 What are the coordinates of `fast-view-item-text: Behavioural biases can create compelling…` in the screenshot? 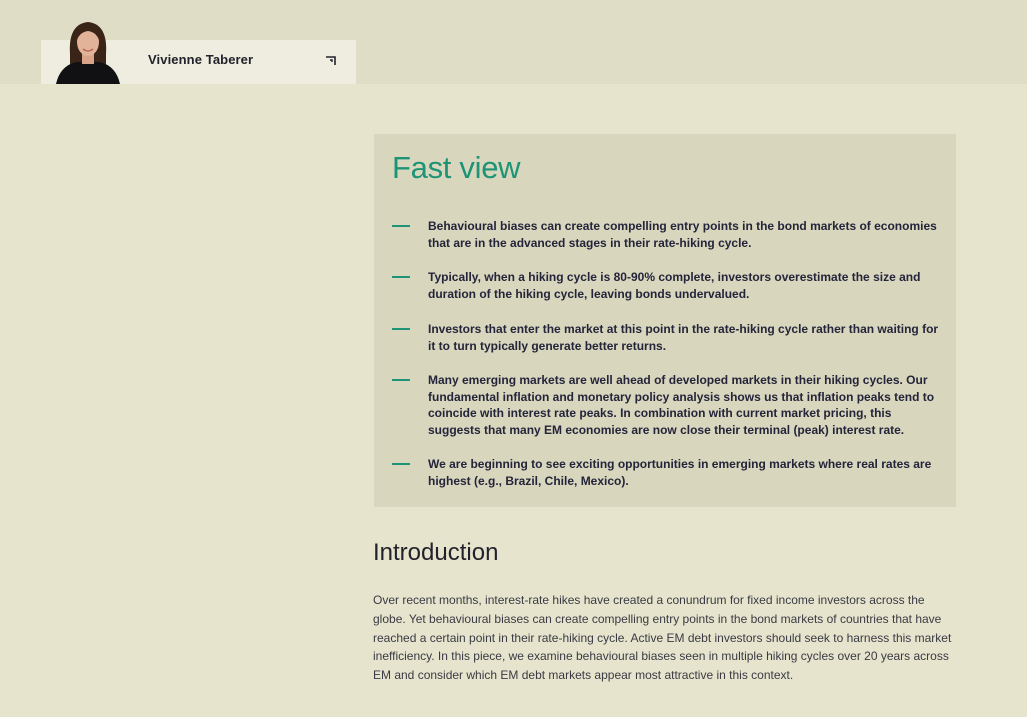 It's located at (682, 234).